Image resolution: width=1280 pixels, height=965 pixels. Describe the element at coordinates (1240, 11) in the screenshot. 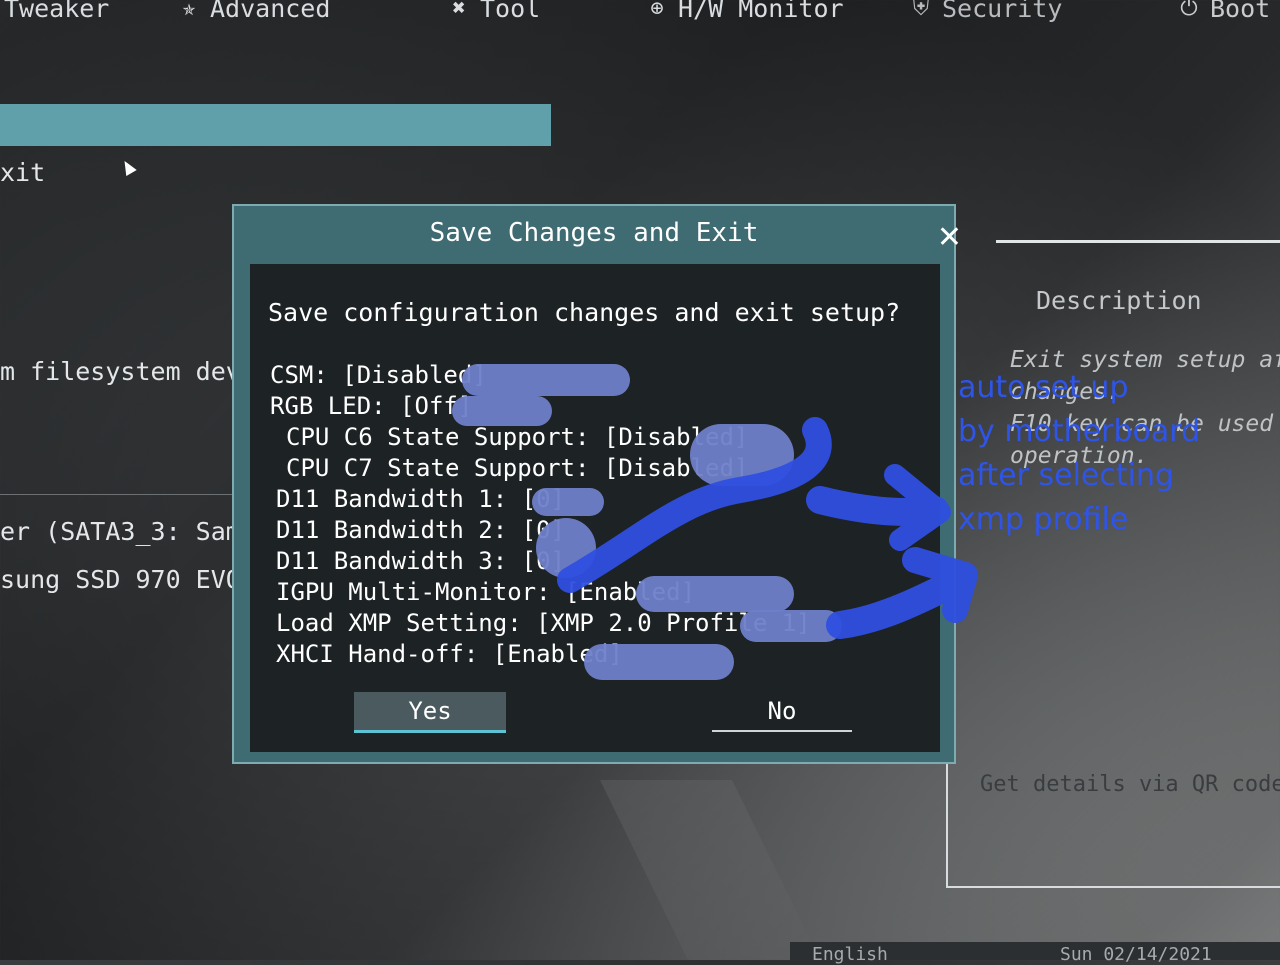

I see `tab-boot-label: Boot` at that location.